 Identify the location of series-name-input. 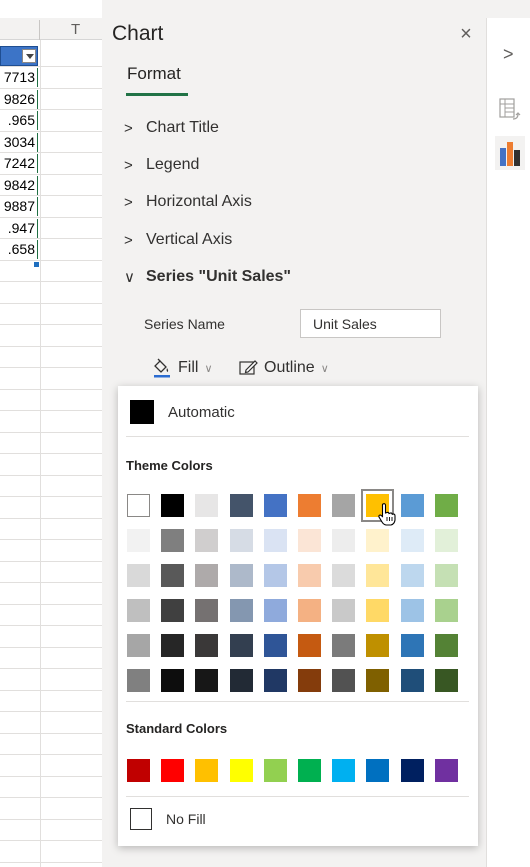
(370, 323).